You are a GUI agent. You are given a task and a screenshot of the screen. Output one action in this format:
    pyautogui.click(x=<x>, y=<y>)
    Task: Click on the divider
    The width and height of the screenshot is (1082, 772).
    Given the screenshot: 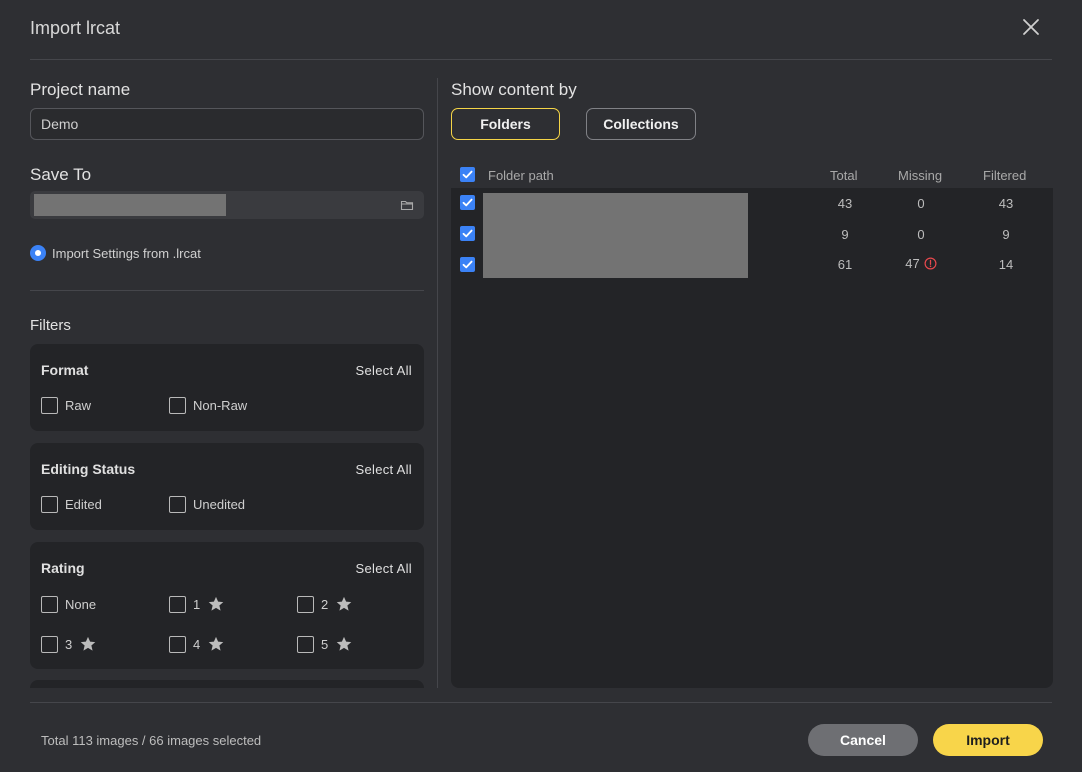 What is the action you would take?
    pyautogui.click(x=227, y=290)
    